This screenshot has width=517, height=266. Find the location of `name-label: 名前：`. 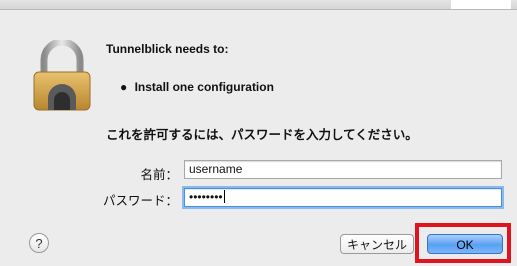

name-label: 名前： is located at coordinates (159, 175).